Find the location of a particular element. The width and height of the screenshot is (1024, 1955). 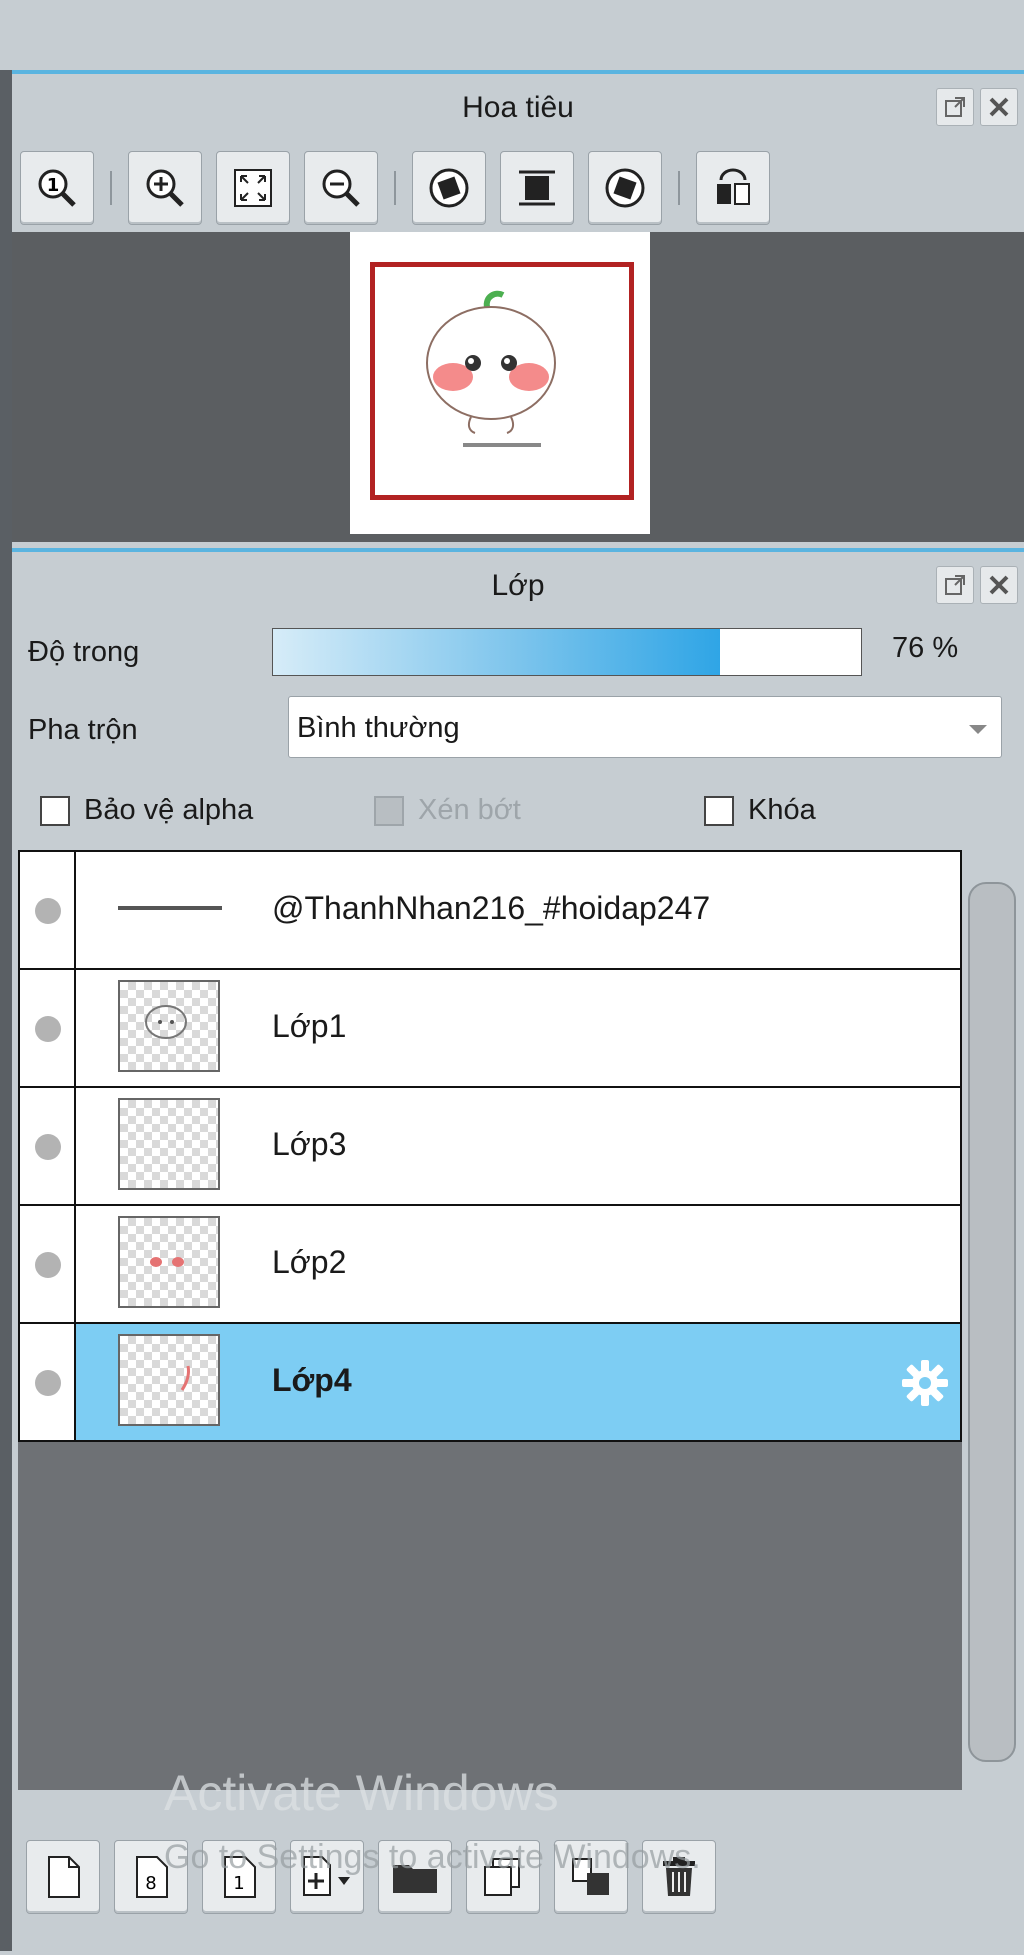

rotate-right-icon is located at coordinates (625, 188).